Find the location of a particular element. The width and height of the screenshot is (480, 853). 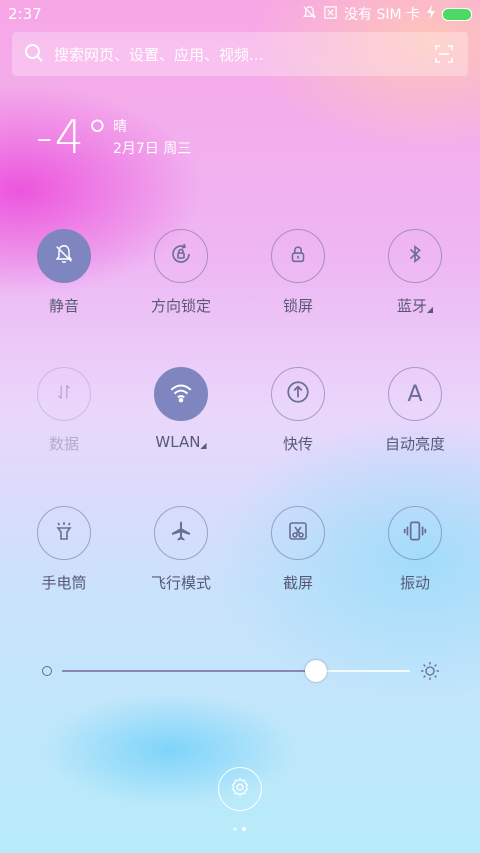

toggle-label: 自动亮度 is located at coordinates (414, 444).